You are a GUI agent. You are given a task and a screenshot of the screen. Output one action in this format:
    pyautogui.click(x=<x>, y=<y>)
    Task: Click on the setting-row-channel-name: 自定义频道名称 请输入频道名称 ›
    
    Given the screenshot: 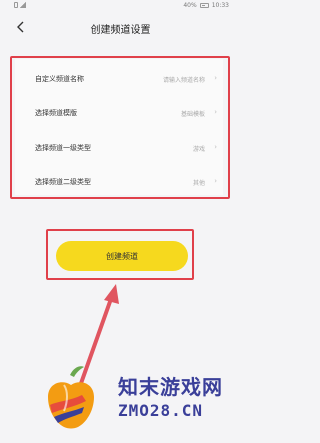 What is the action you would take?
    pyautogui.click(x=119, y=79)
    